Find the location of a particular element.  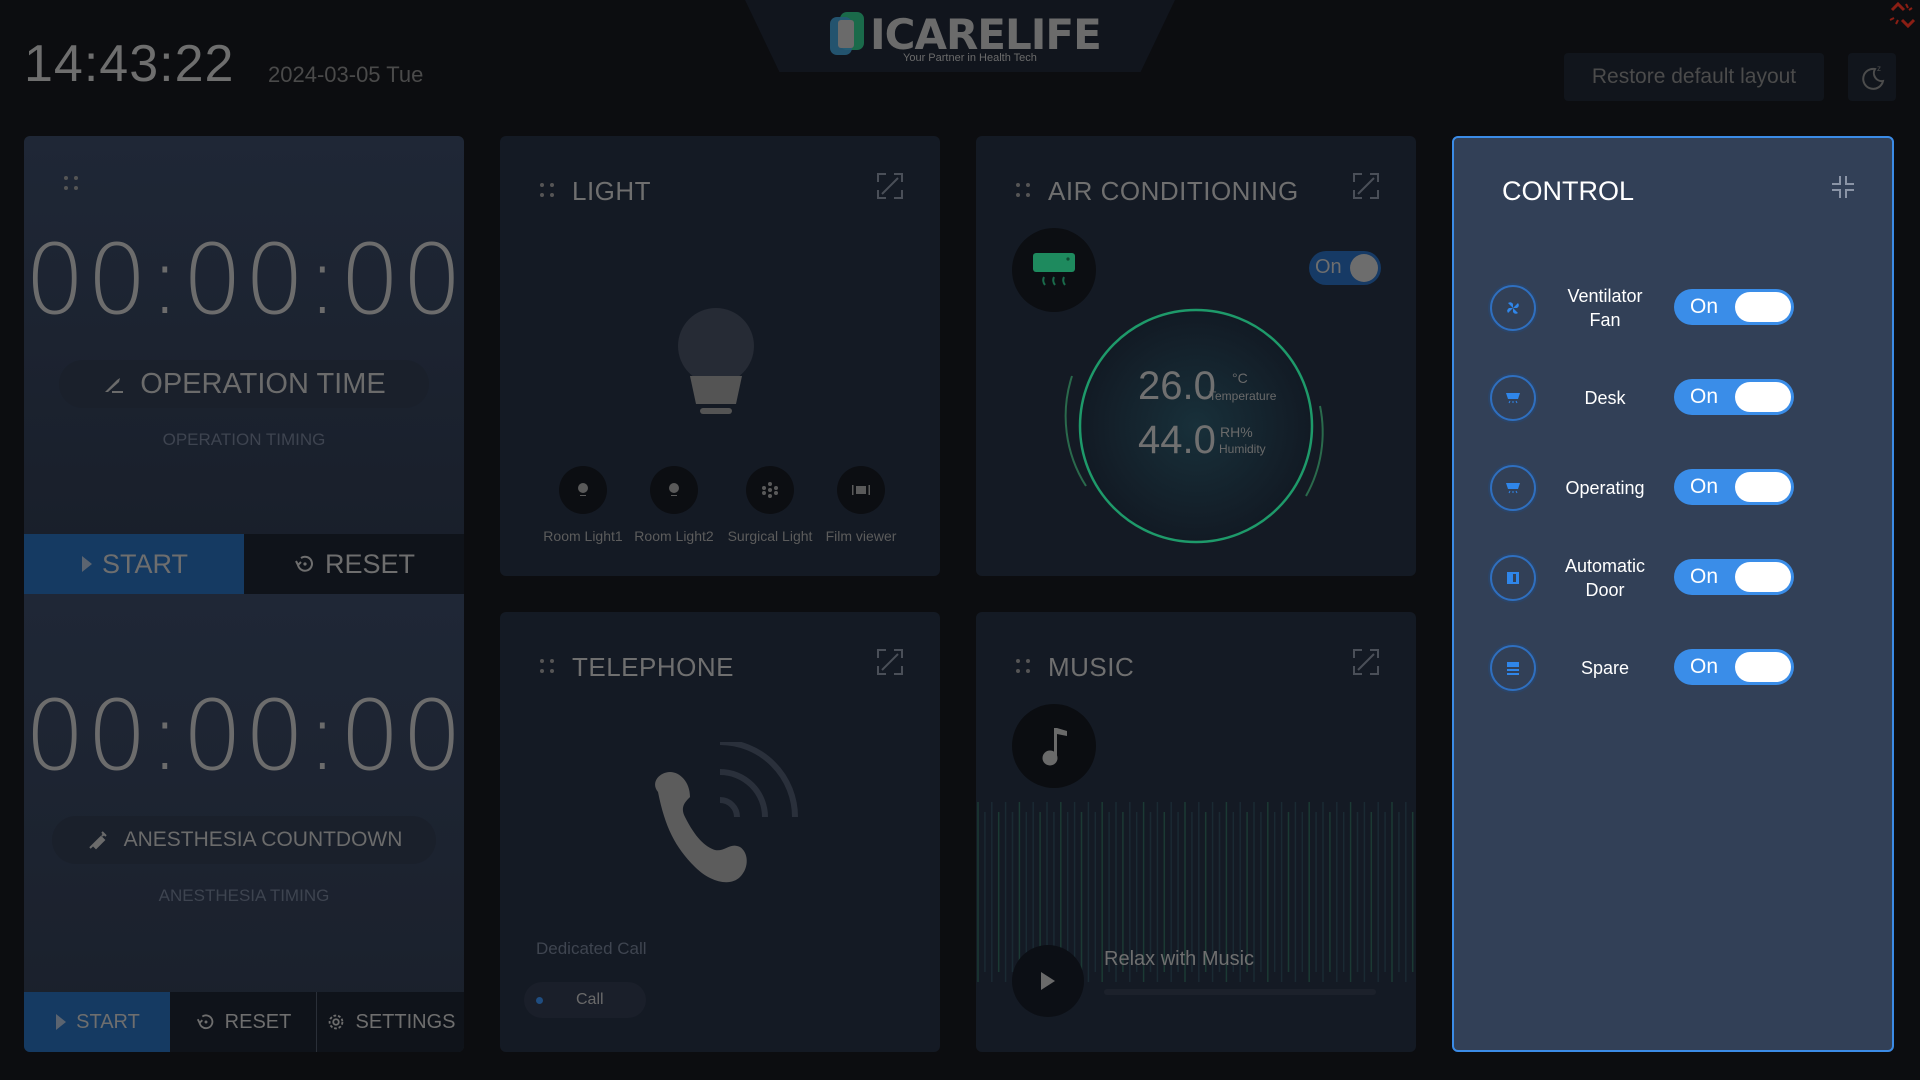

humidity-unit: RH% is located at coordinates (1236, 432).